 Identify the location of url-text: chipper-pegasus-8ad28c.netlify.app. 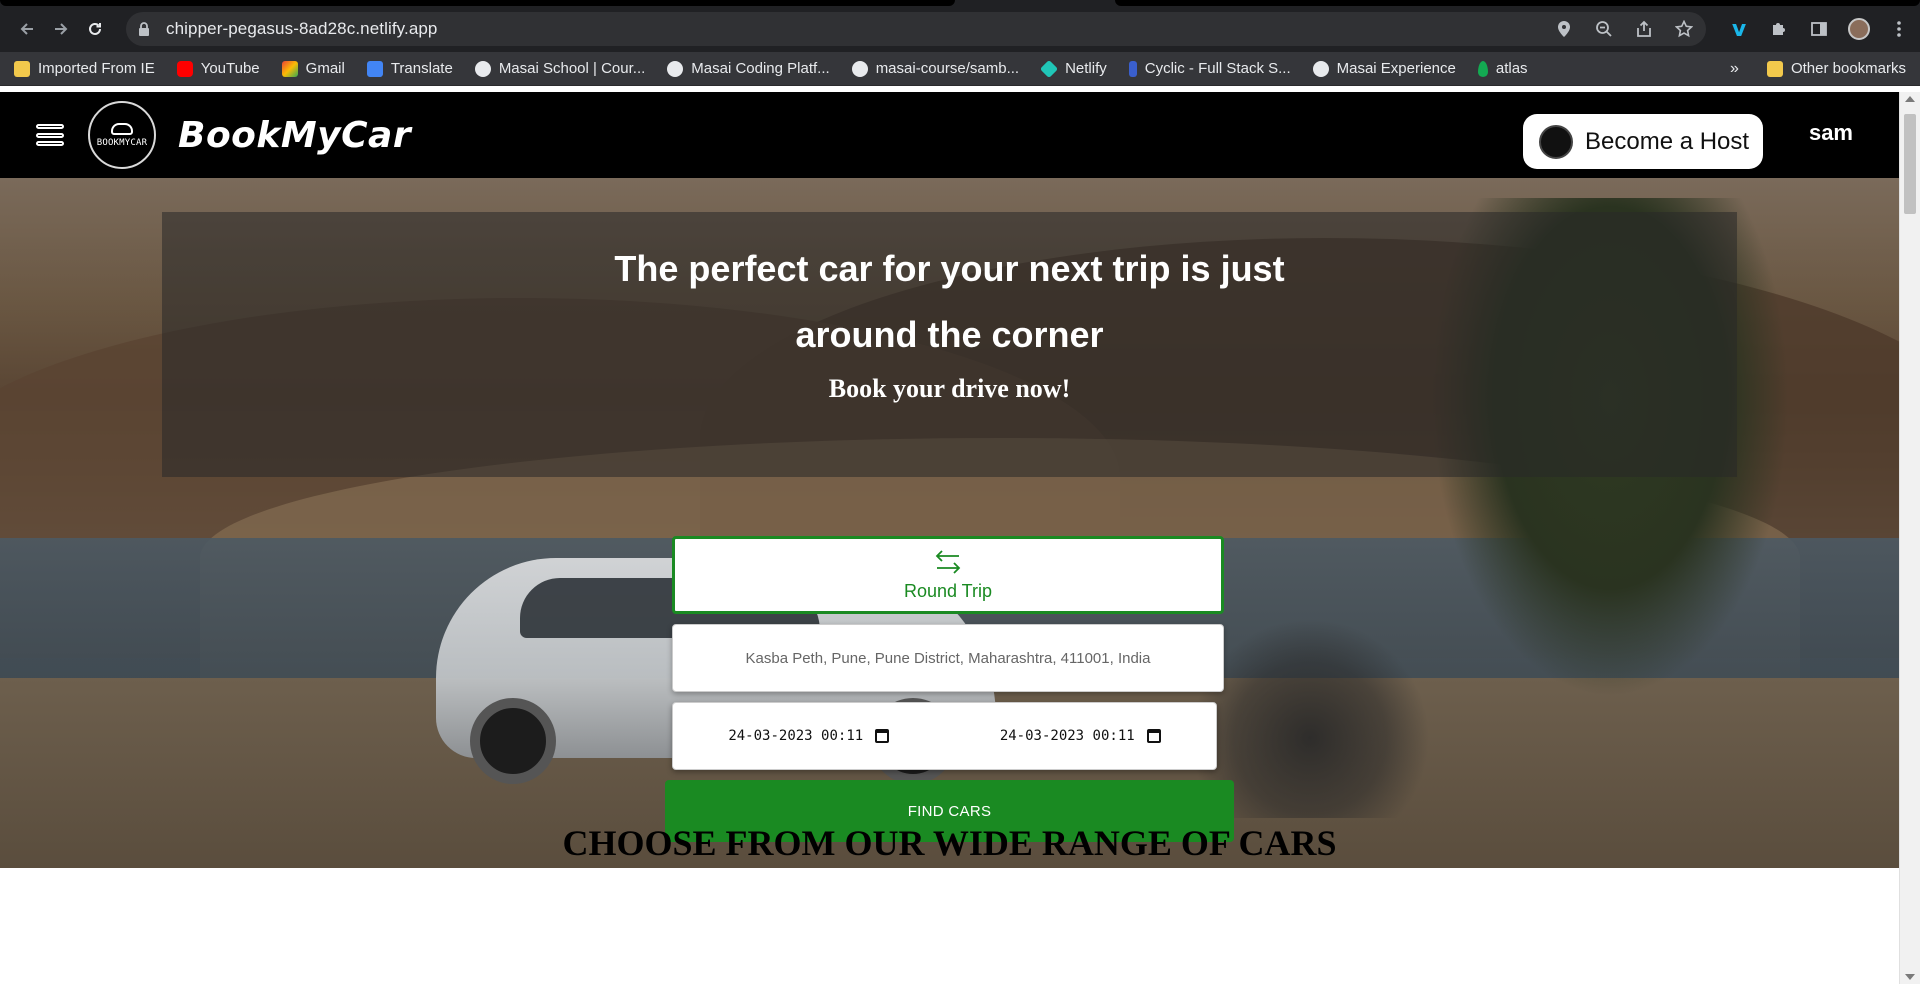
(301, 29).